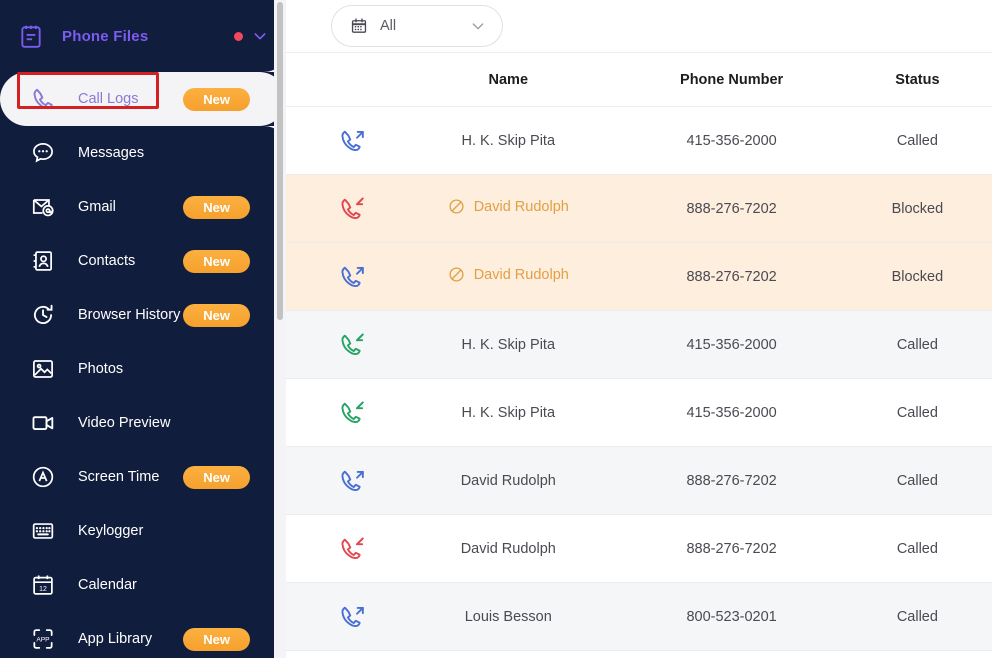  What do you see at coordinates (43, 261) in the screenshot?
I see `contact-card-icon` at bounding box center [43, 261].